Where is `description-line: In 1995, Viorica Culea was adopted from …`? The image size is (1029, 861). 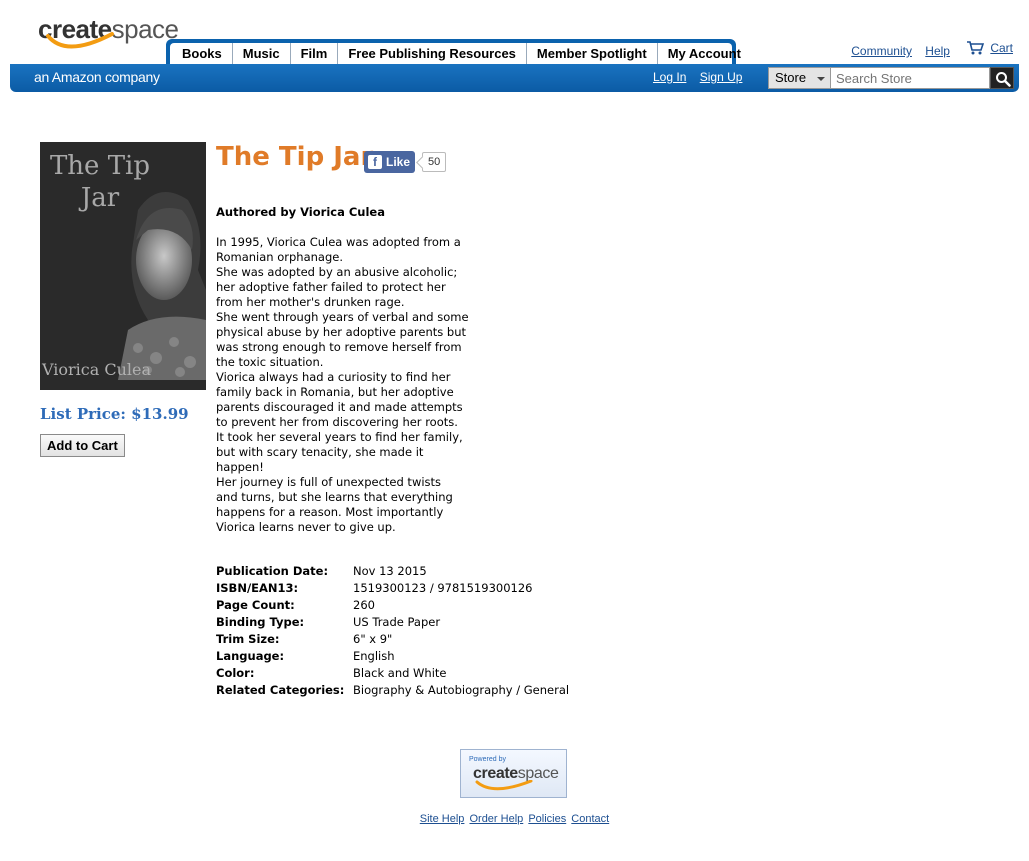 description-line: In 1995, Viorica Culea was adopted from … is located at coordinates (338, 242).